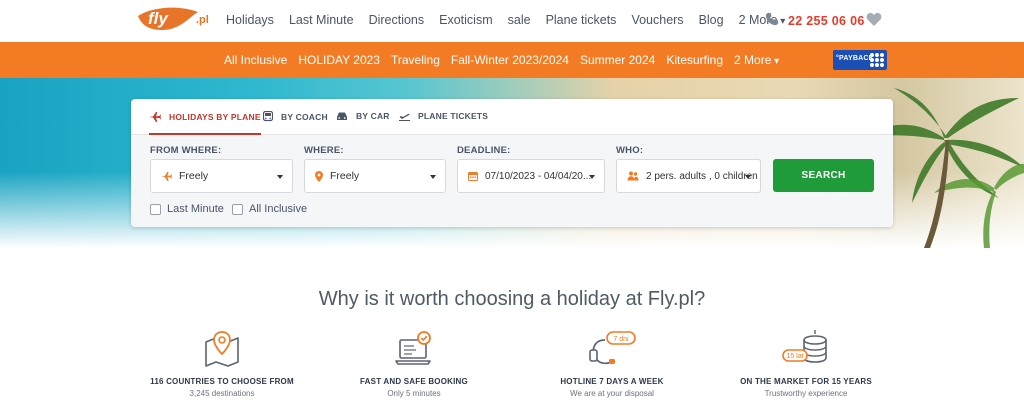 This screenshot has width=1024, height=413. Describe the element at coordinates (855, 58) in the screenshot. I see `payback-label: °PAYBACK` at that location.